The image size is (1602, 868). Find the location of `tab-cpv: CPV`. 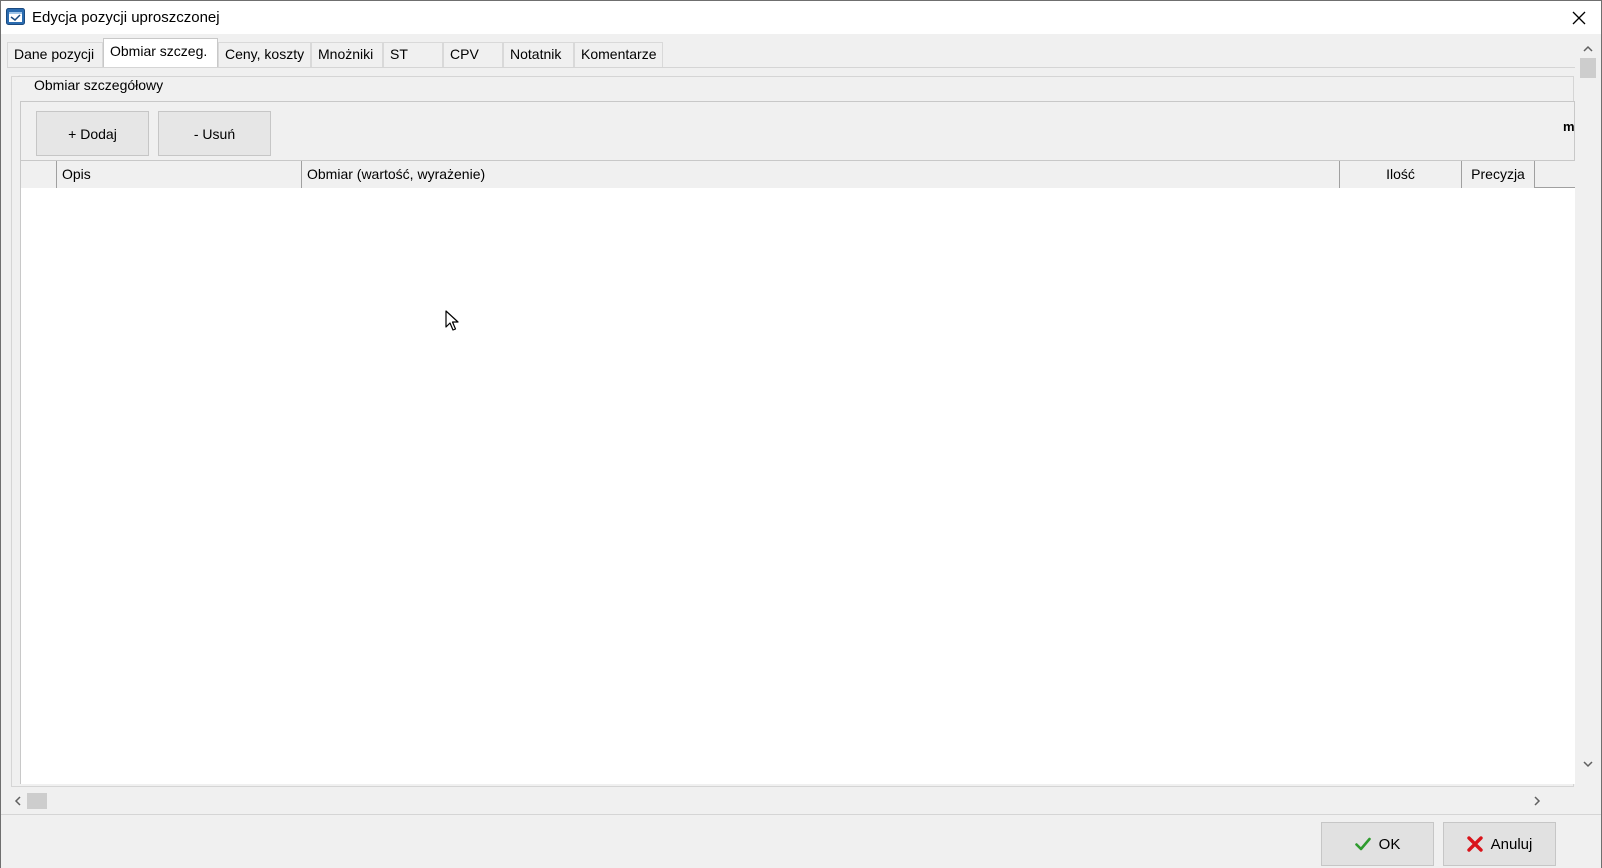

tab-cpv: CPV is located at coordinates (473, 54).